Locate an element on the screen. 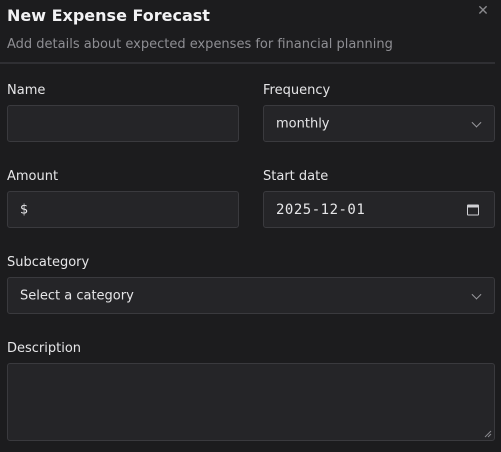 The image size is (501, 452). amount-label: Amount is located at coordinates (33, 176).